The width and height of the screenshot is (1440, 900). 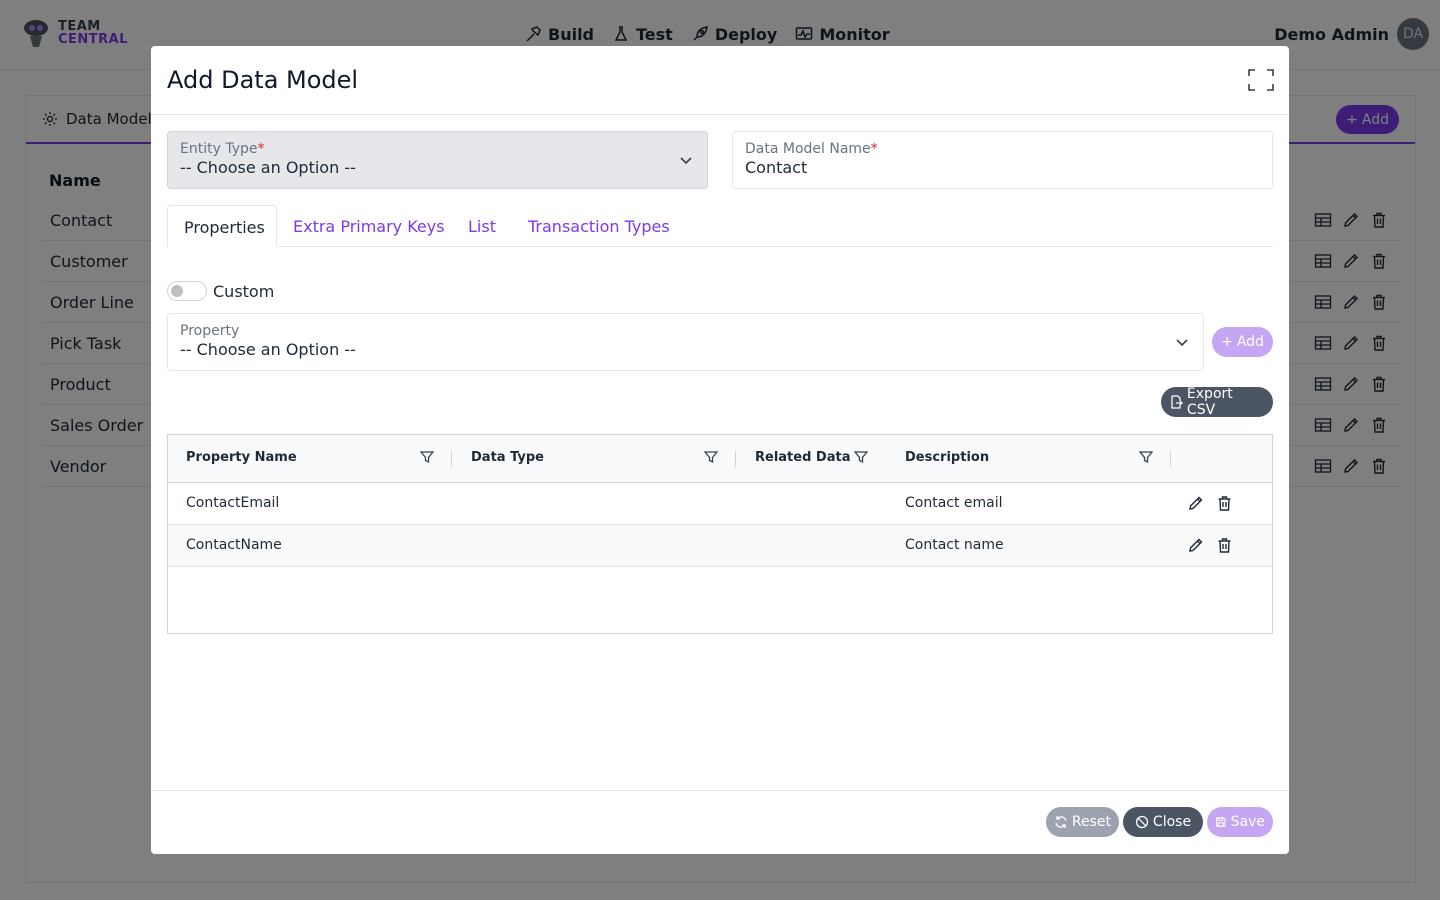 I want to click on export-csv-button: Export CSV, so click(x=1217, y=402).